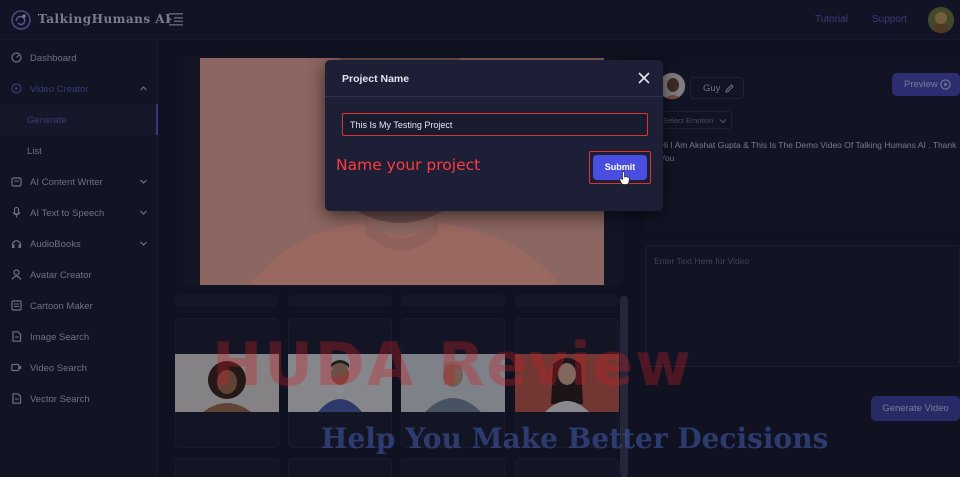 The image size is (960, 477). What do you see at coordinates (408, 165) in the screenshot?
I see `annotation-hint: Name your project` at bounding box center [408, 165].